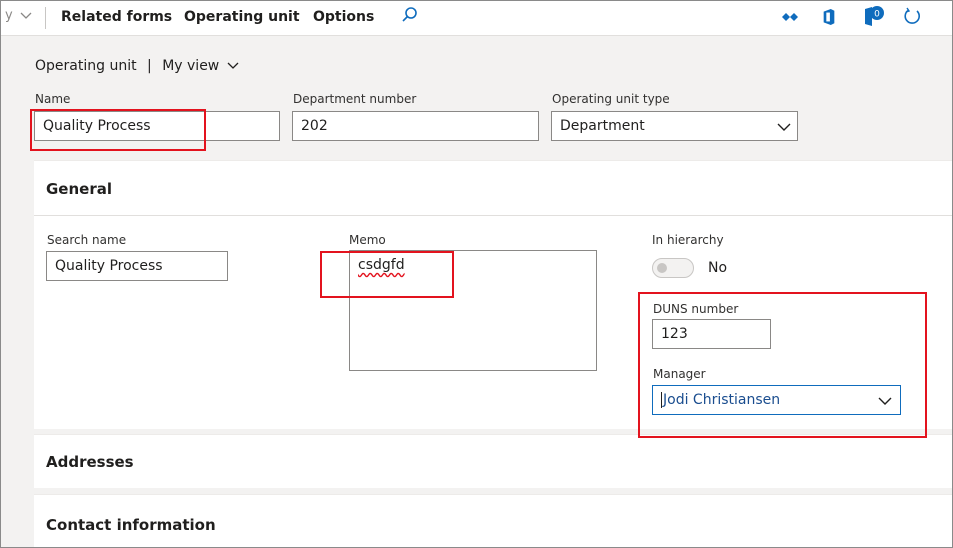 The height and width of the screenshot is (548, 953). I want to click on badge-icon: 0, so click(874, 17).